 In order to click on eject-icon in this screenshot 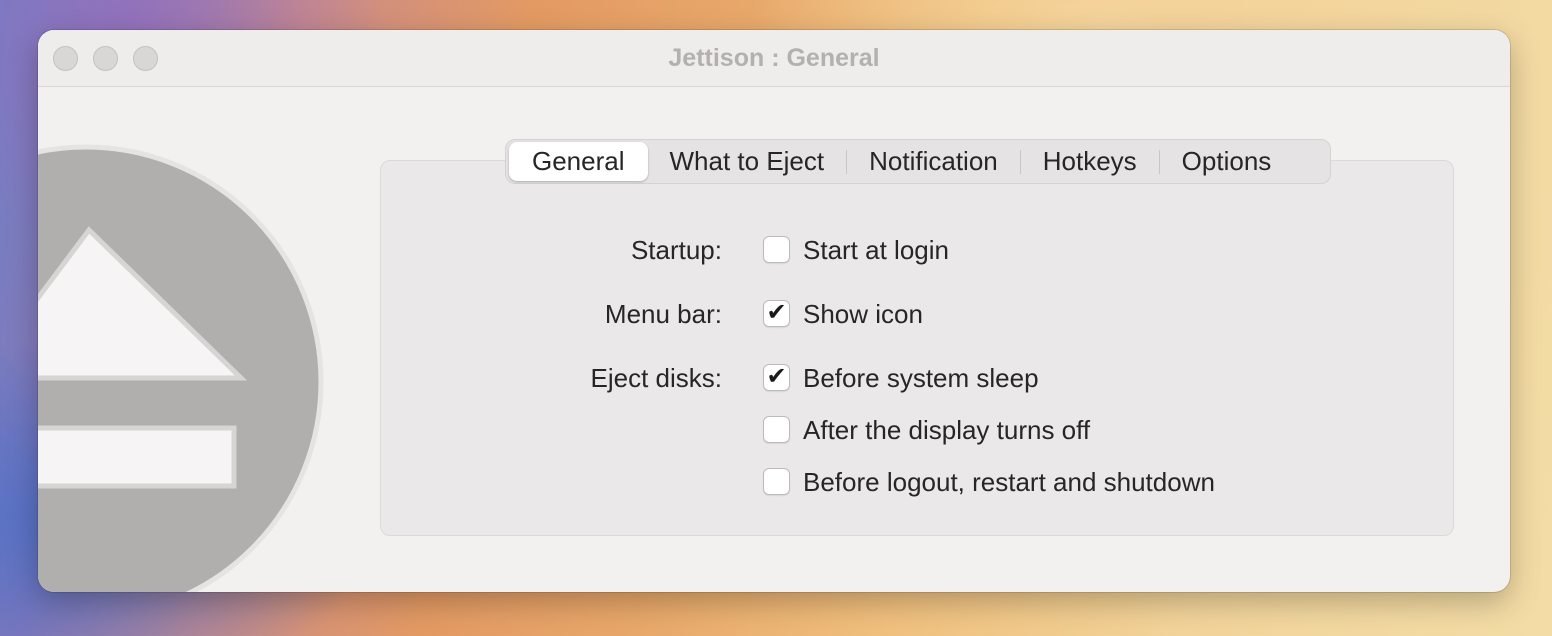, I will do `click(181, 368)`.